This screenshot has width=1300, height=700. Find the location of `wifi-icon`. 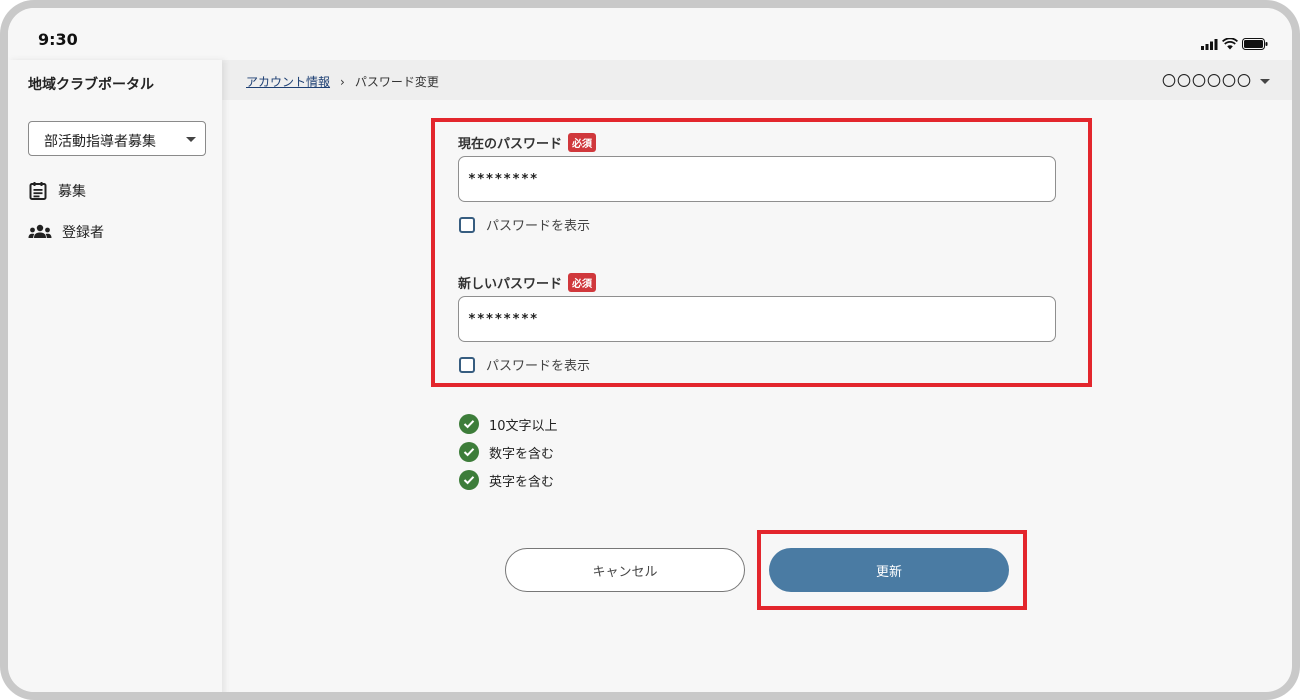

wifi-icon is located at coordinates (1230, 44).